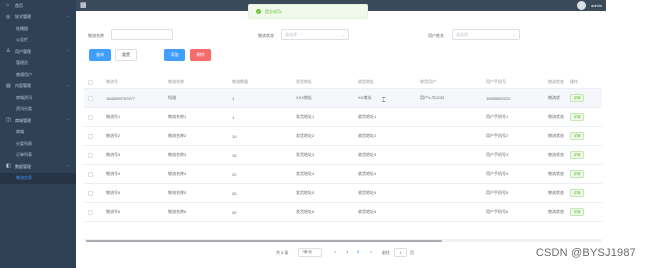  Describe the element at coordinates (400, 252) in the screenshot. I see `goto-page-input: 1` at that location.